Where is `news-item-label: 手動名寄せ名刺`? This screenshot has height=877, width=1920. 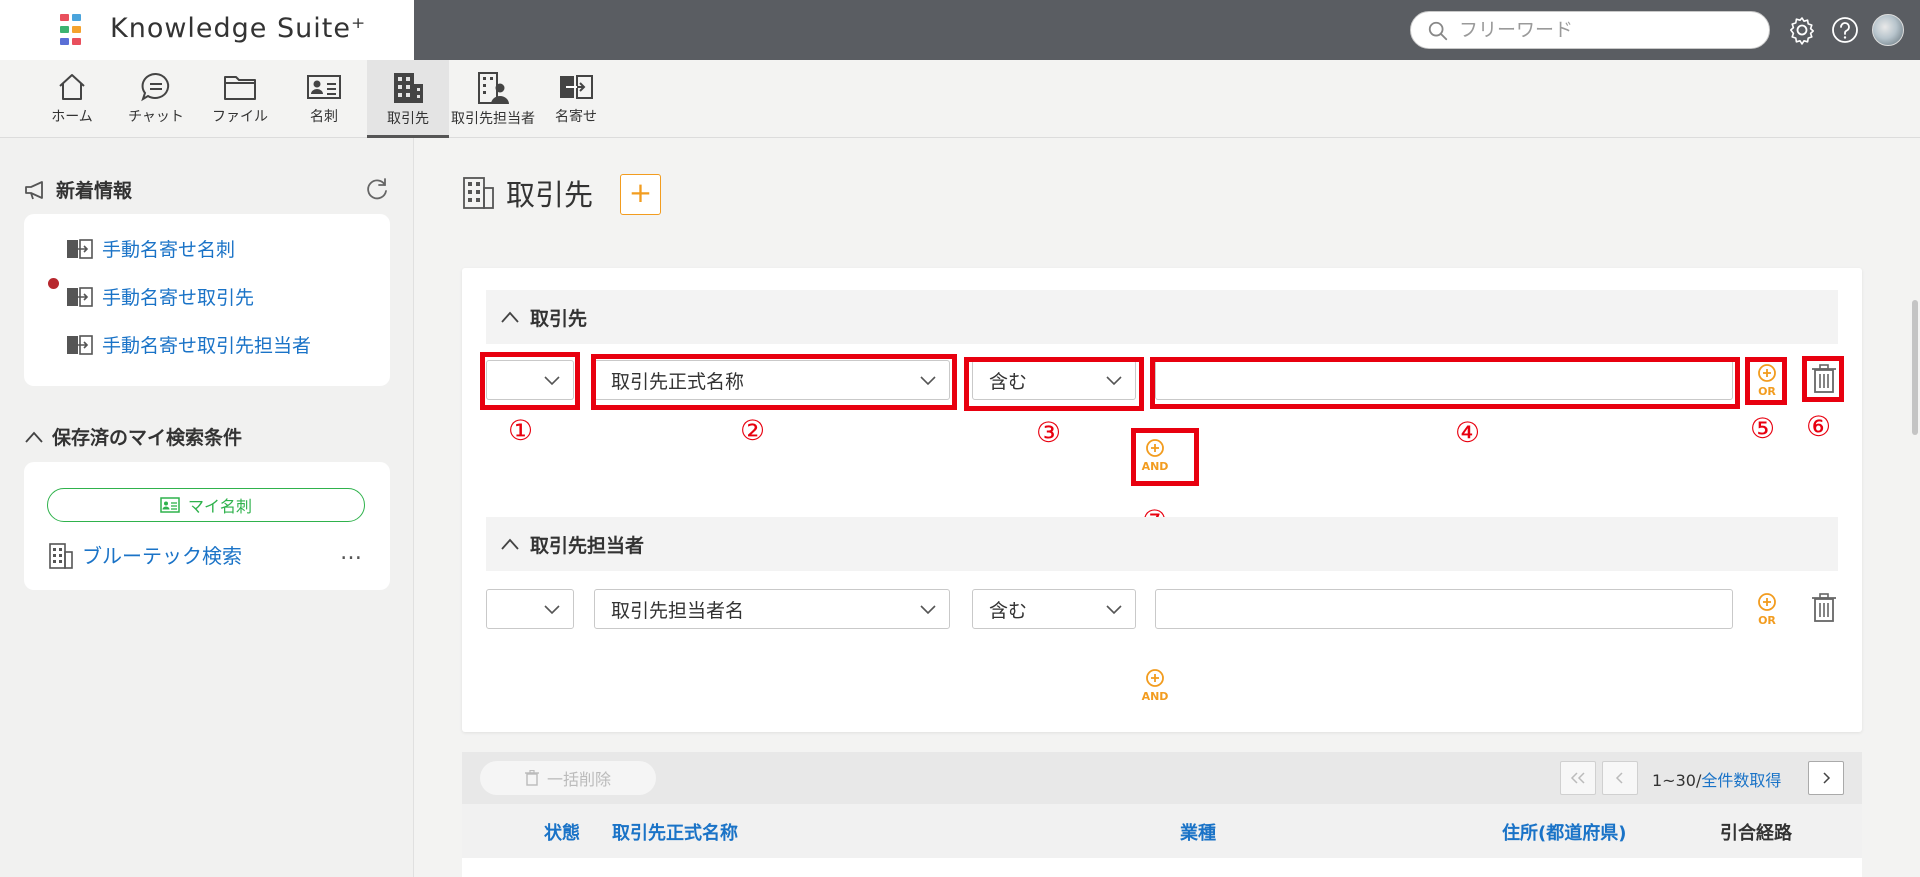 news-item-label: 手動名寄せ名刺 is located at coordinates (169, 250).